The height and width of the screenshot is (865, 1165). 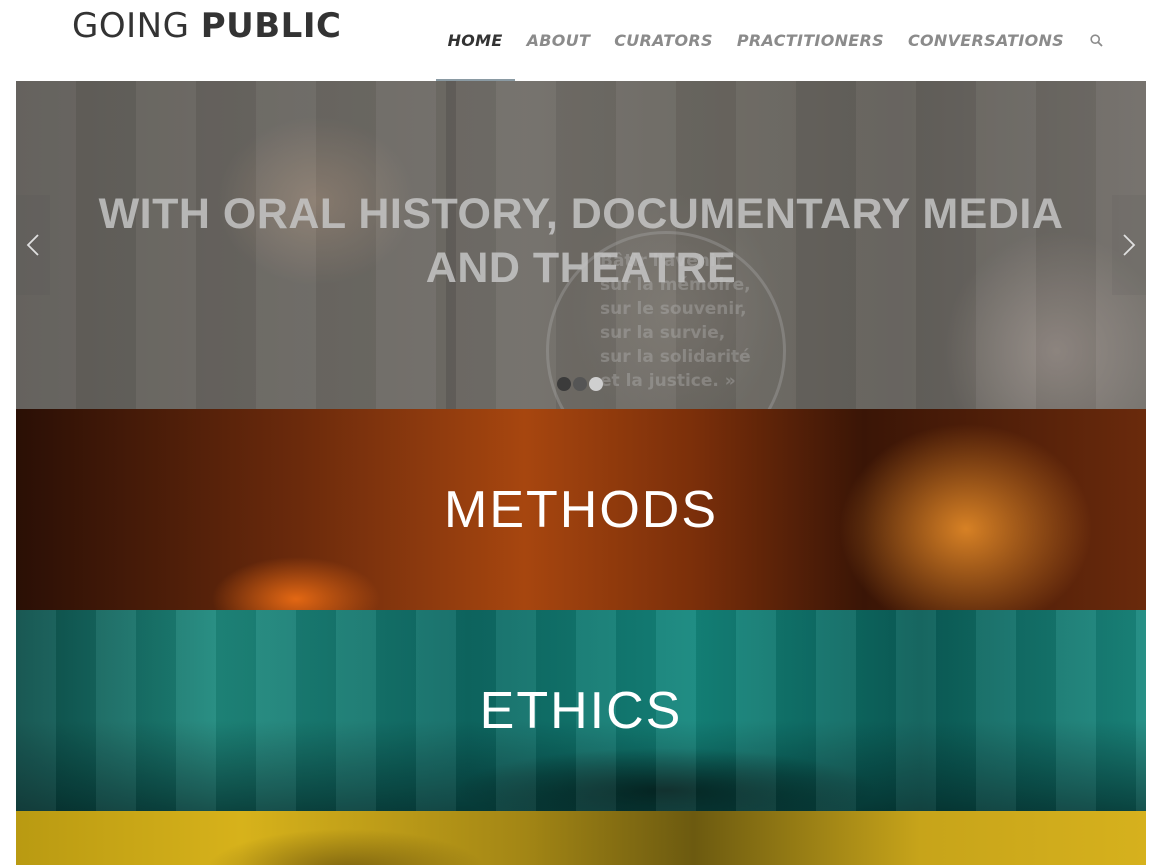 I want to click on chevron-right-icon, so click(x=1129, y=245).